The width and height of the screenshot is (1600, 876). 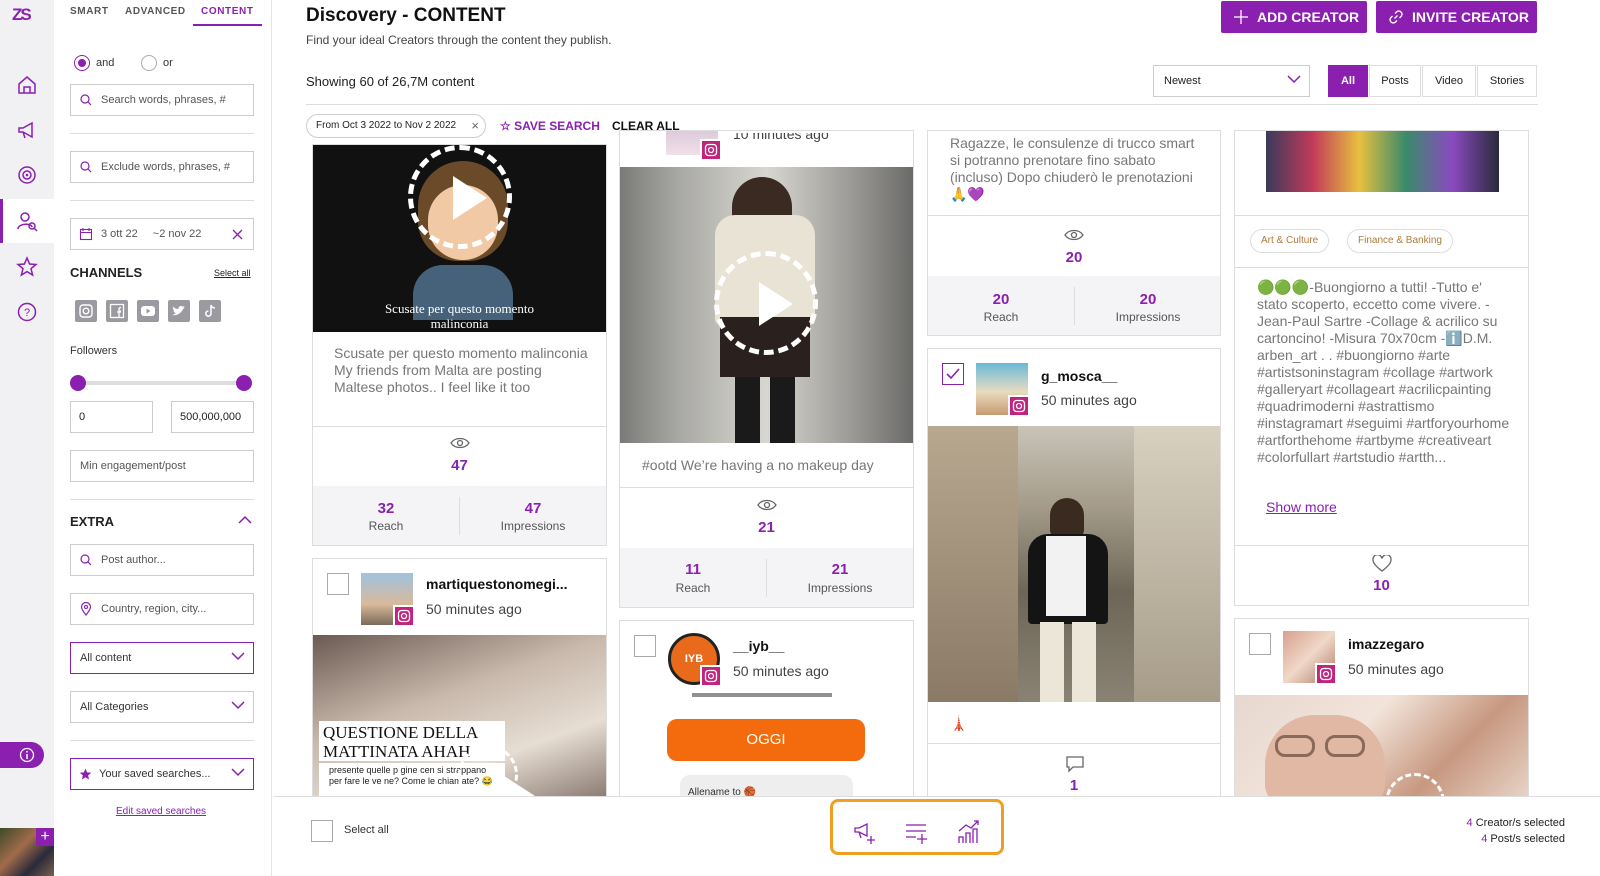 I want to click on post-media: Scusate per questo momento malinconia, so click(x=459, y=238).